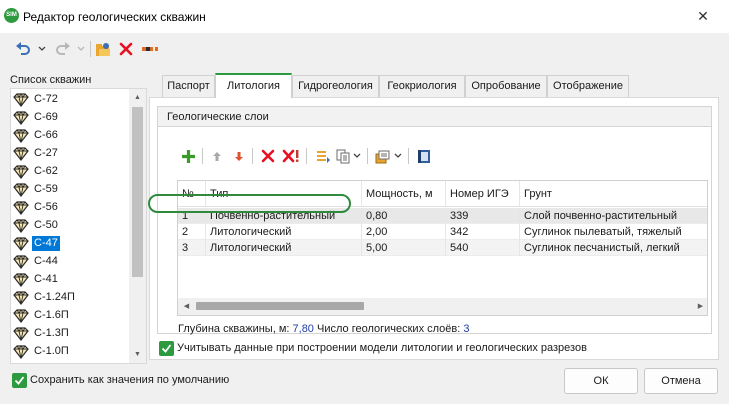 The image size is (729, 404). Describe the element at coordinates (506, 86) in the screenshot. I see `tab-sampling: Опробование` at that location.